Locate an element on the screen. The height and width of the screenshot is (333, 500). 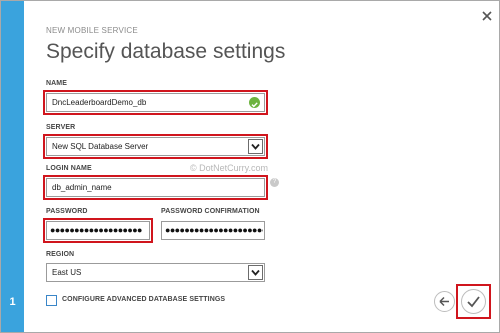
name-input: DncLeaderboardDemo_db is located at coordinates (155, 102).